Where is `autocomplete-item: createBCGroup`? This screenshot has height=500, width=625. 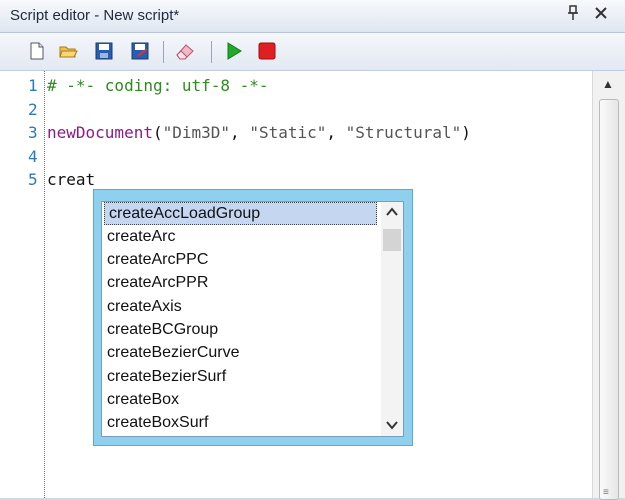 autocomplete-item: createBCGroup is located at coordinates (239, 329).